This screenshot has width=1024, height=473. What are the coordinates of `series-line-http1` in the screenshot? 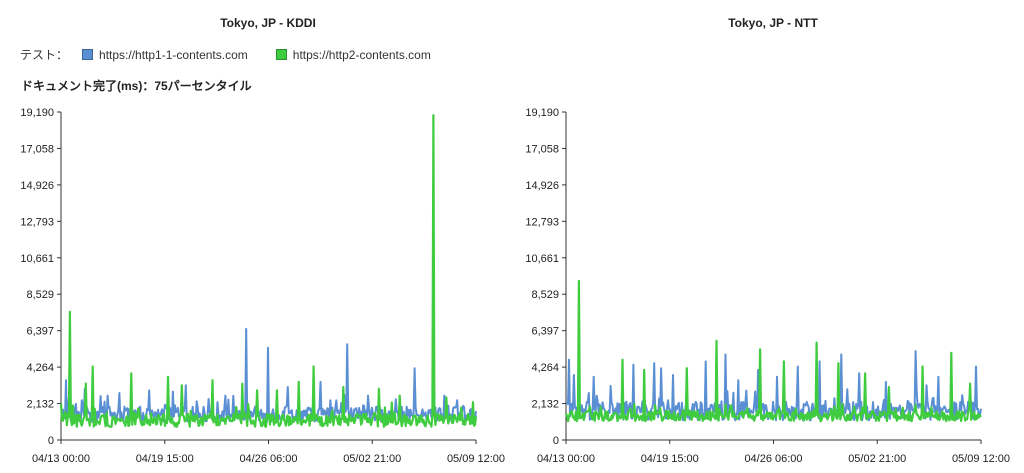 It's located at (268, 375).